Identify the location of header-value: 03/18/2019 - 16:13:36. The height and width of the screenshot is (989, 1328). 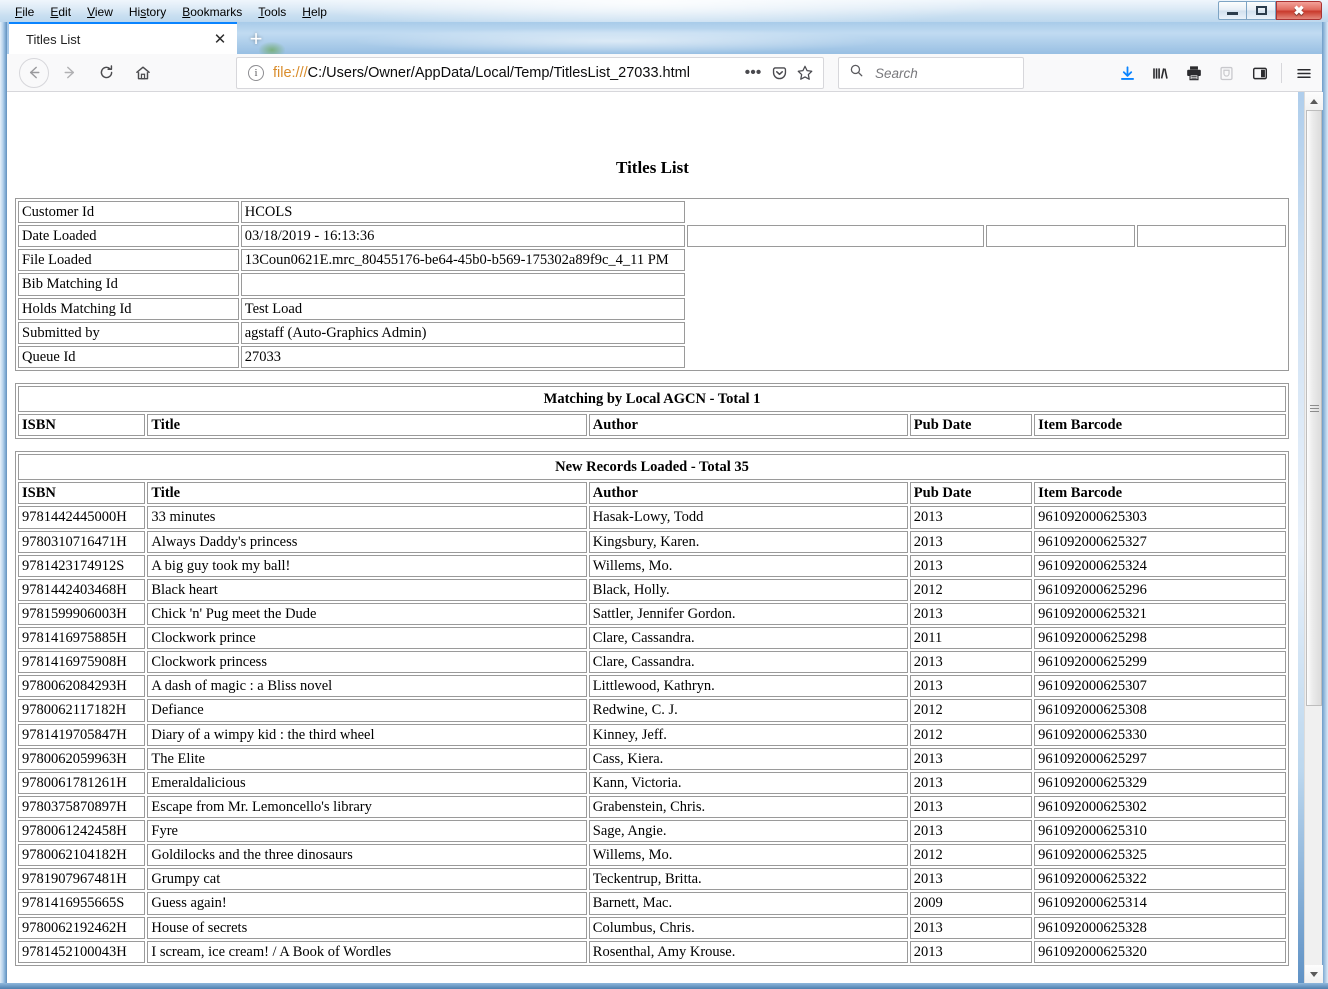
(462, 236).